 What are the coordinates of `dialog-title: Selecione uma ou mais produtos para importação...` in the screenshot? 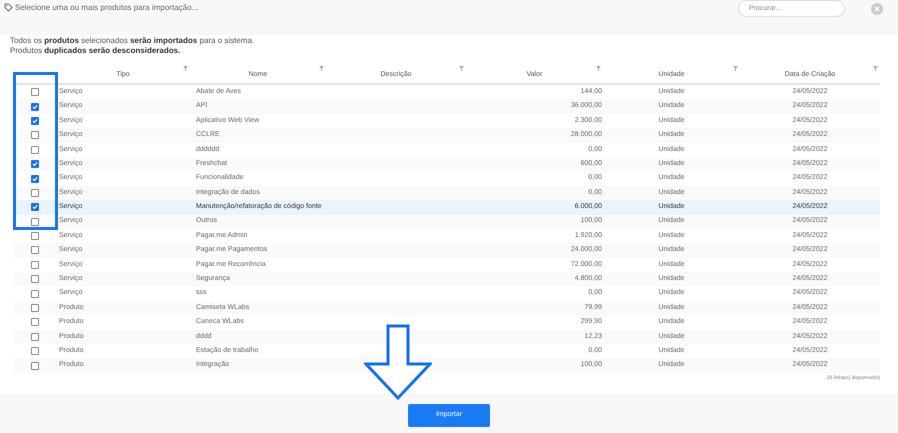 It's located at (106, 8).